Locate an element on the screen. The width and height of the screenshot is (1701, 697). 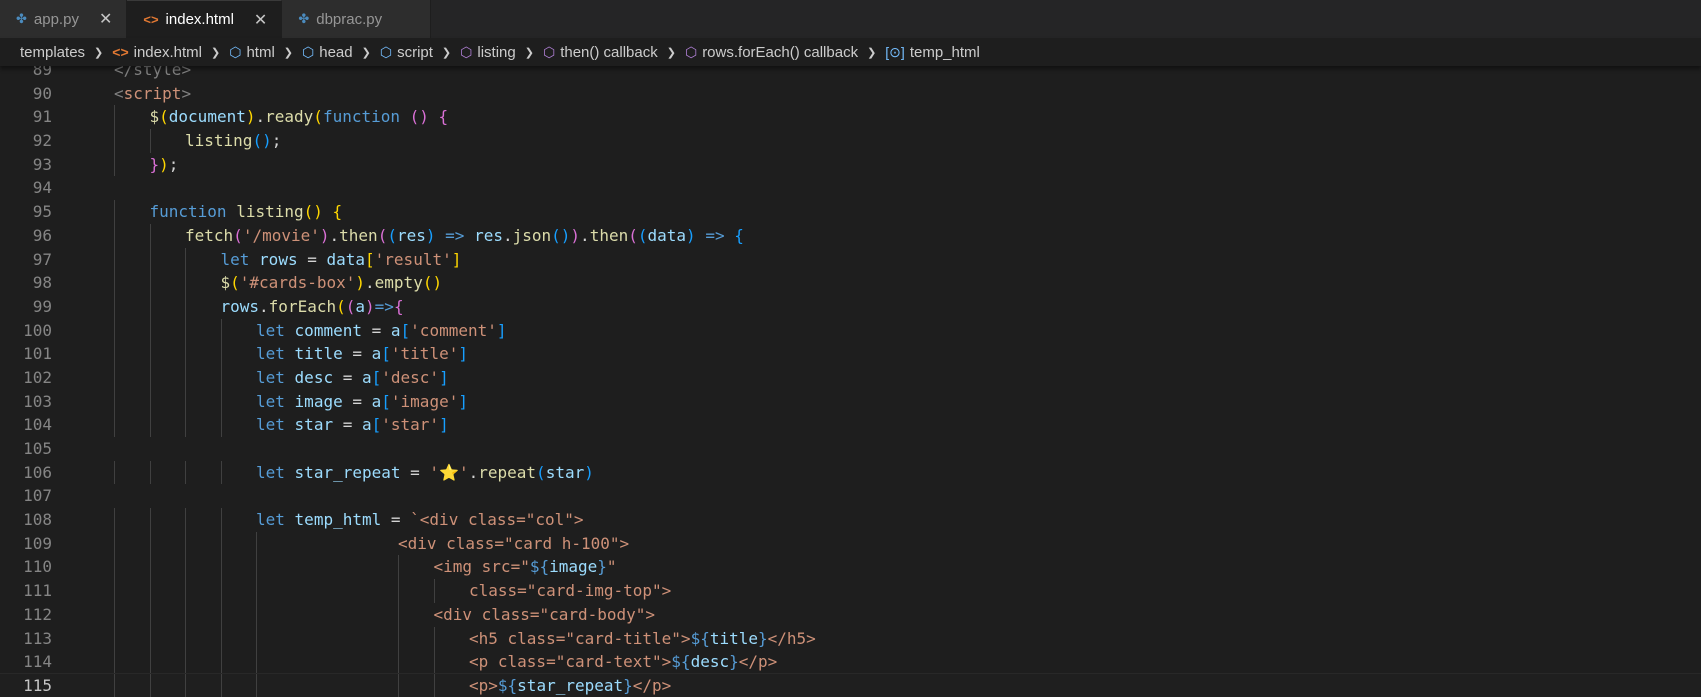
line-number: 95 is located at coordinates (42, 212).